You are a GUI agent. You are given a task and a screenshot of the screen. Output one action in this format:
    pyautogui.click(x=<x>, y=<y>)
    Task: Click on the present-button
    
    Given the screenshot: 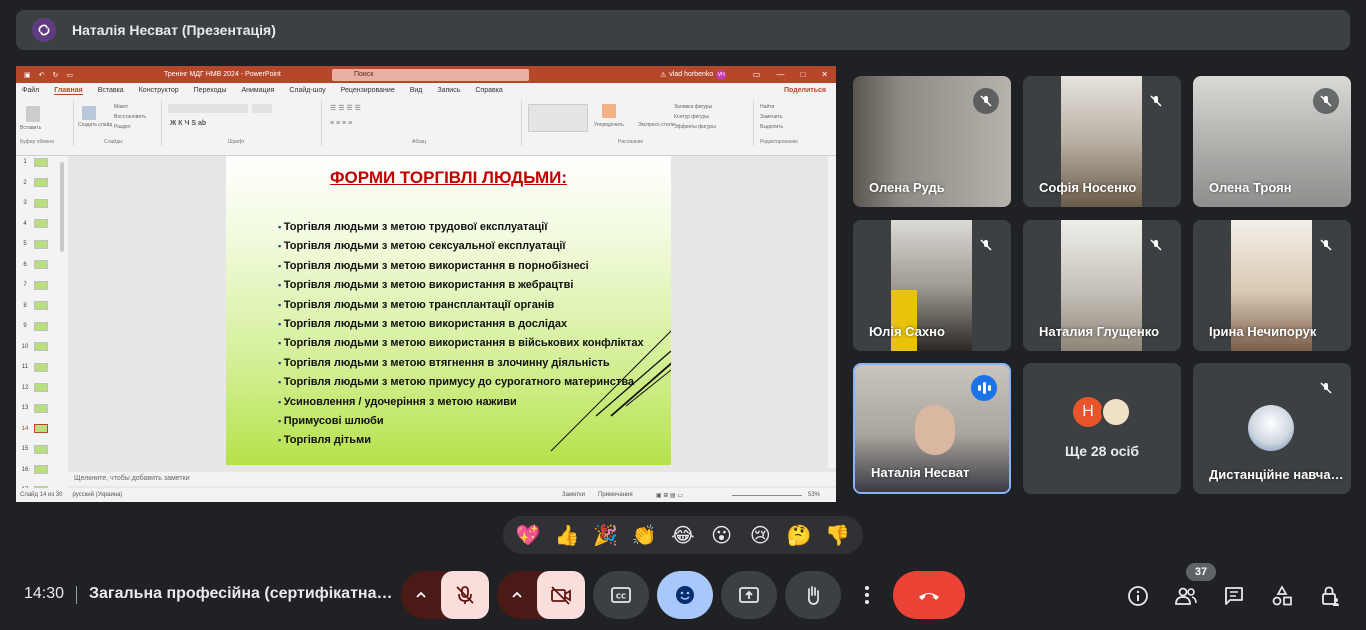 What is the action you would take?
    pyautogui.click(x=749, y=595)
    